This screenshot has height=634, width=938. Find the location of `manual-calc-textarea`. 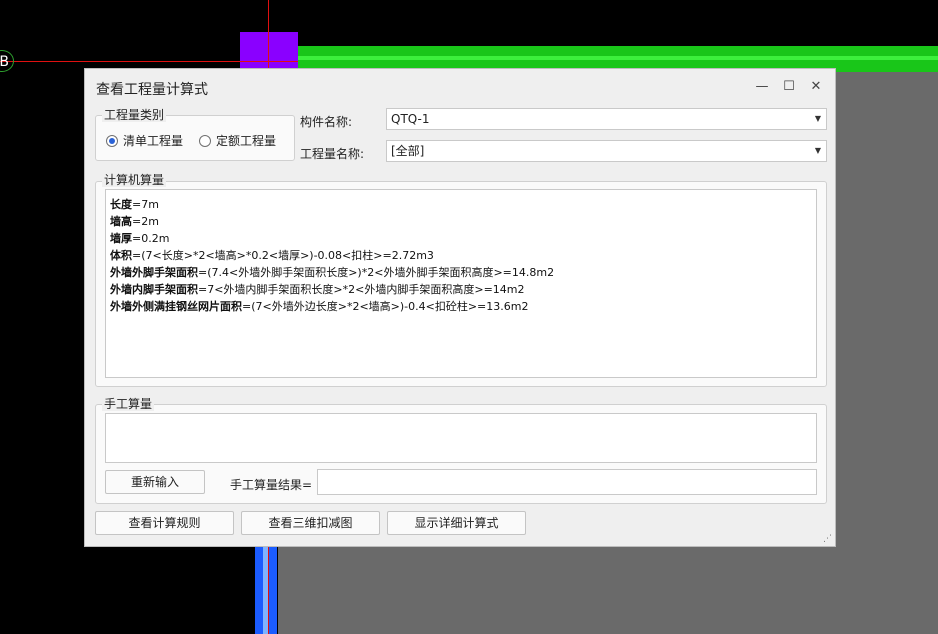

manual-calc-textarea is located at coordinates (461, 438).